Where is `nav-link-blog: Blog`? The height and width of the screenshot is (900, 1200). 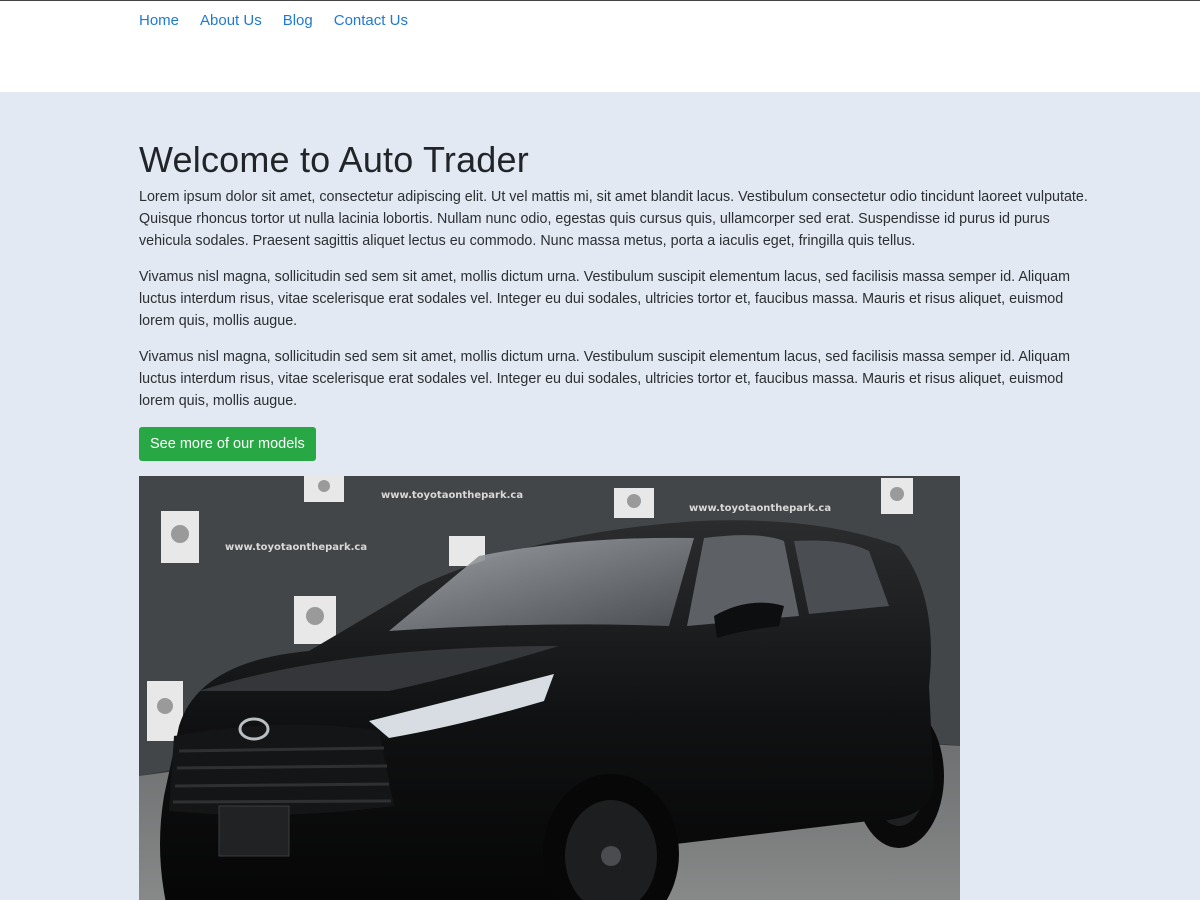 nav-link-blog: Blog is located at coordinates (298, 21).